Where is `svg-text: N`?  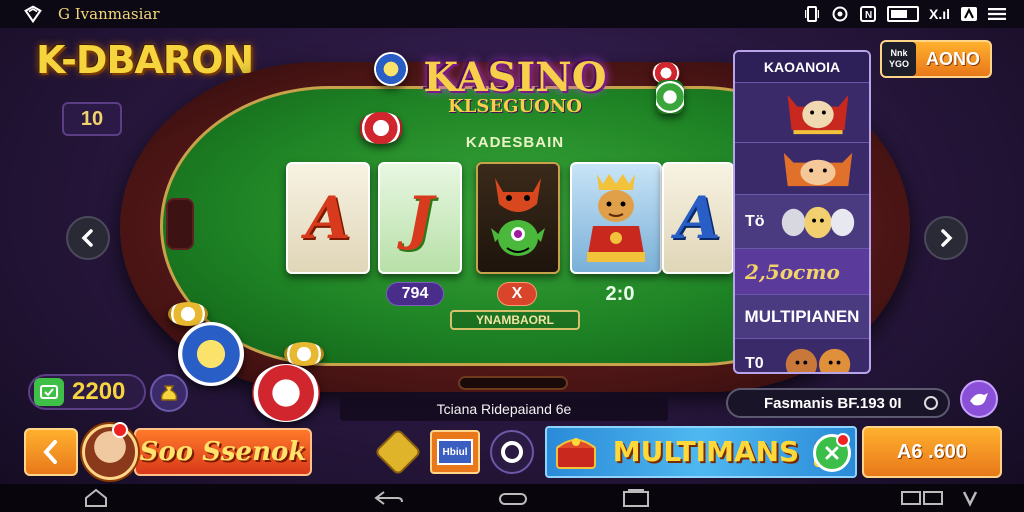 svg-text: N is located at coordinates (868, 15).